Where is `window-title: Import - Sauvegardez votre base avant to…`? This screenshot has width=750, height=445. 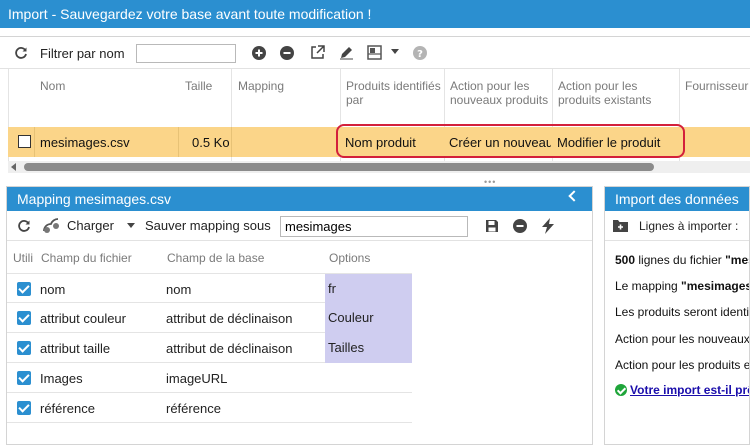 window-title: Import - Sauvegardez votre base avant to… is located at coordinates (375, 14).